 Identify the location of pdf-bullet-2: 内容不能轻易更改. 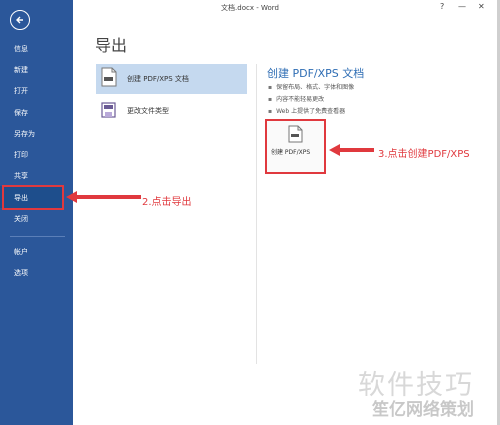
(296, 98).